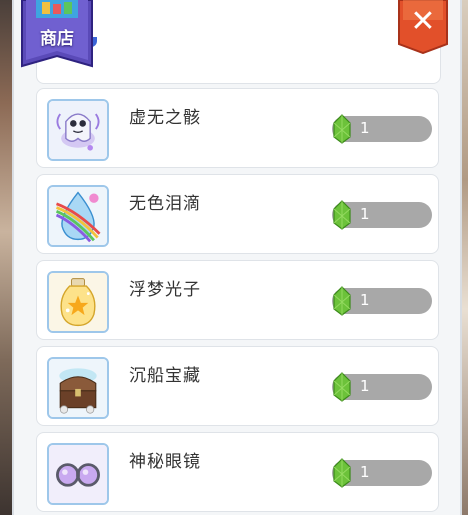  Describe the element at coordinates (78, 474) in the screenshot. I see `goggles-icon` at that location.